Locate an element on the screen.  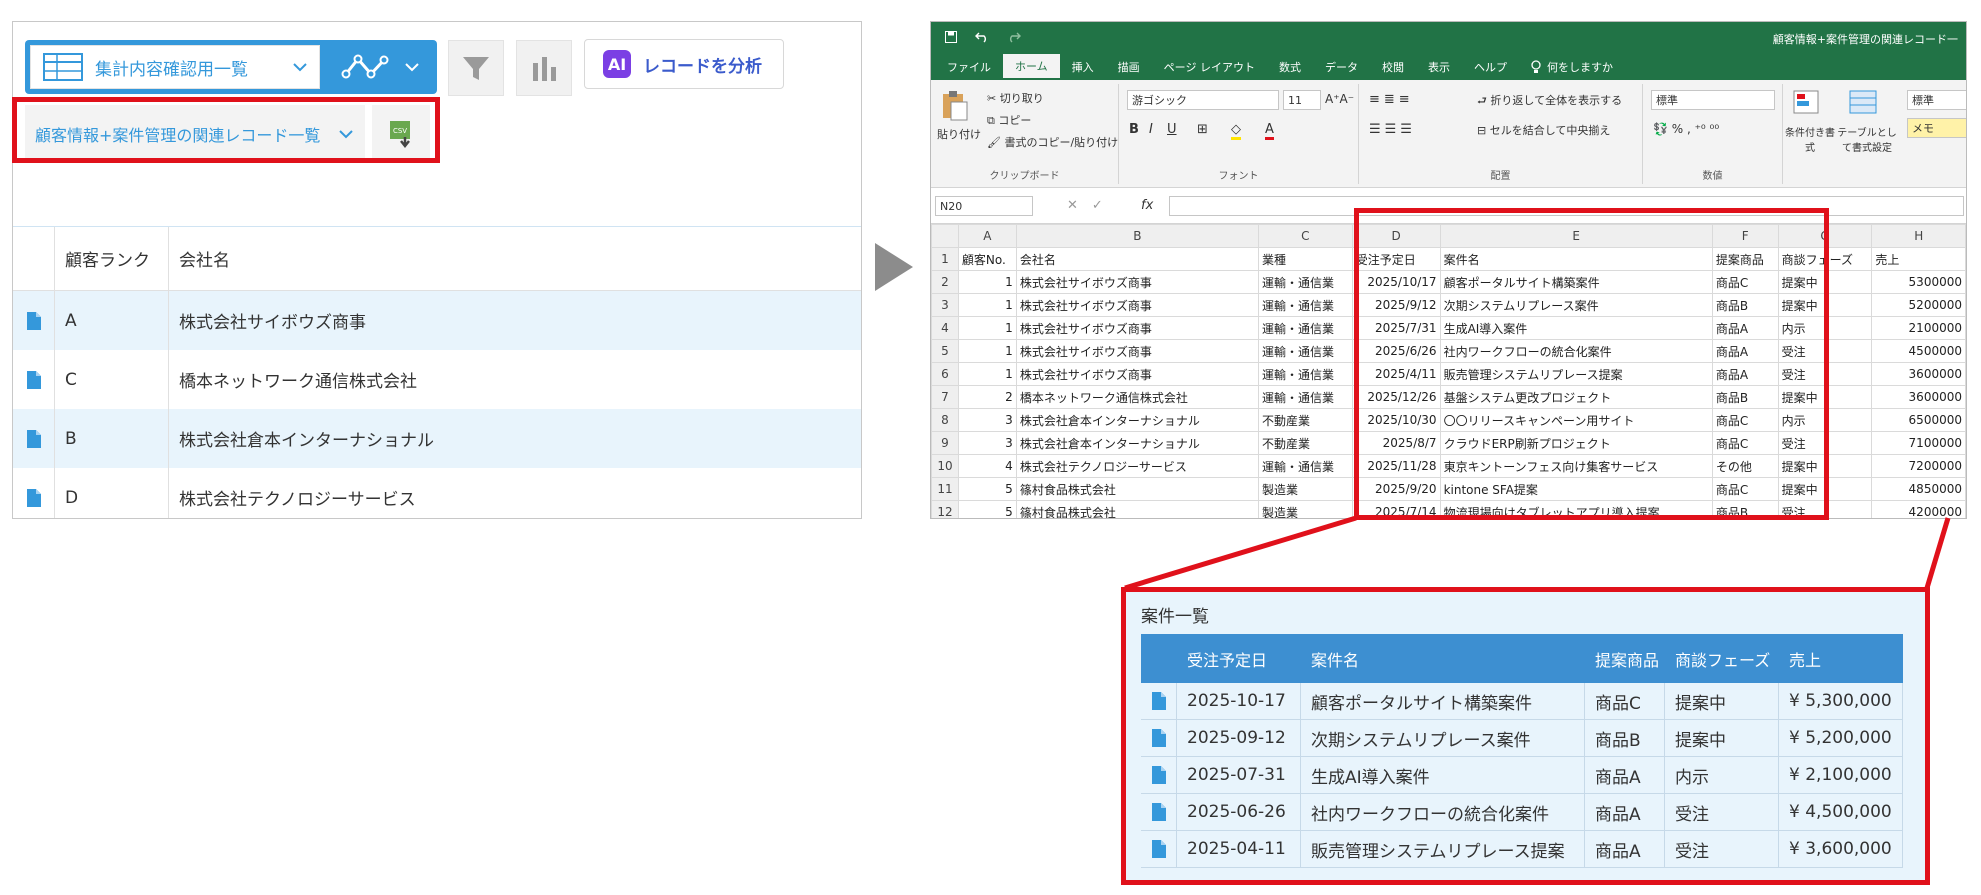
detail-row: 2025-10-17 顧客ポータルサイト構築案件 商品C 提案中 ¥ 5,300,000 is located at coordinates (1522, 701).